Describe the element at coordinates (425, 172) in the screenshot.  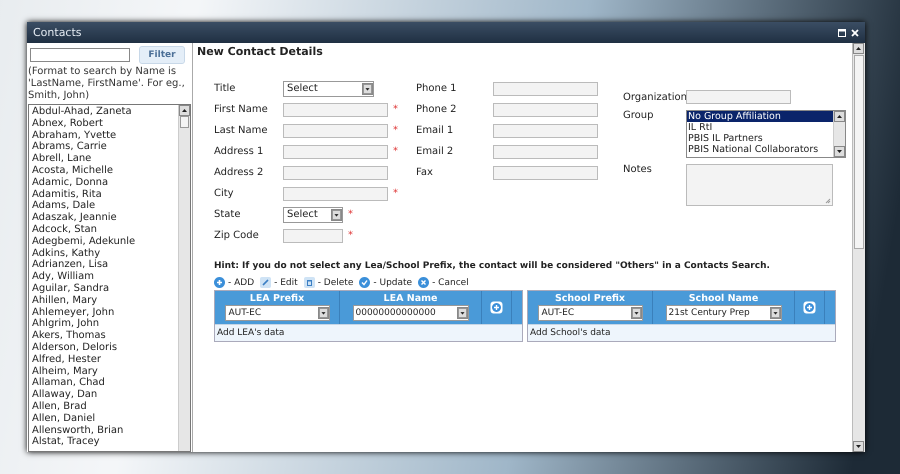
I see `field-label: Fax` at that location.